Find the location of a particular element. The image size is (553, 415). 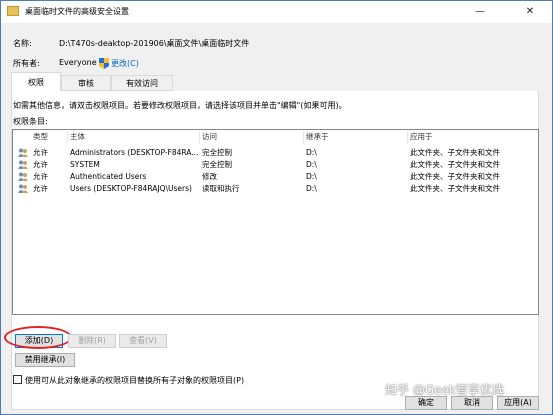

disable-inheritance-button: 禁用继承(I) is located at coordinates (45, 360).